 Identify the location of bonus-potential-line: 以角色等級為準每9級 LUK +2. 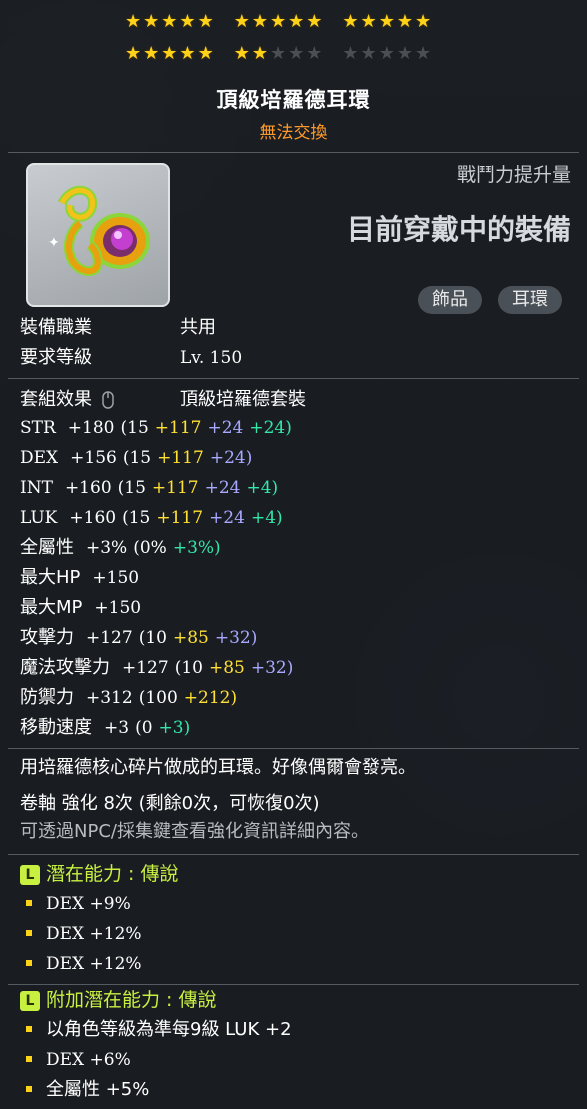
(156, 1030).